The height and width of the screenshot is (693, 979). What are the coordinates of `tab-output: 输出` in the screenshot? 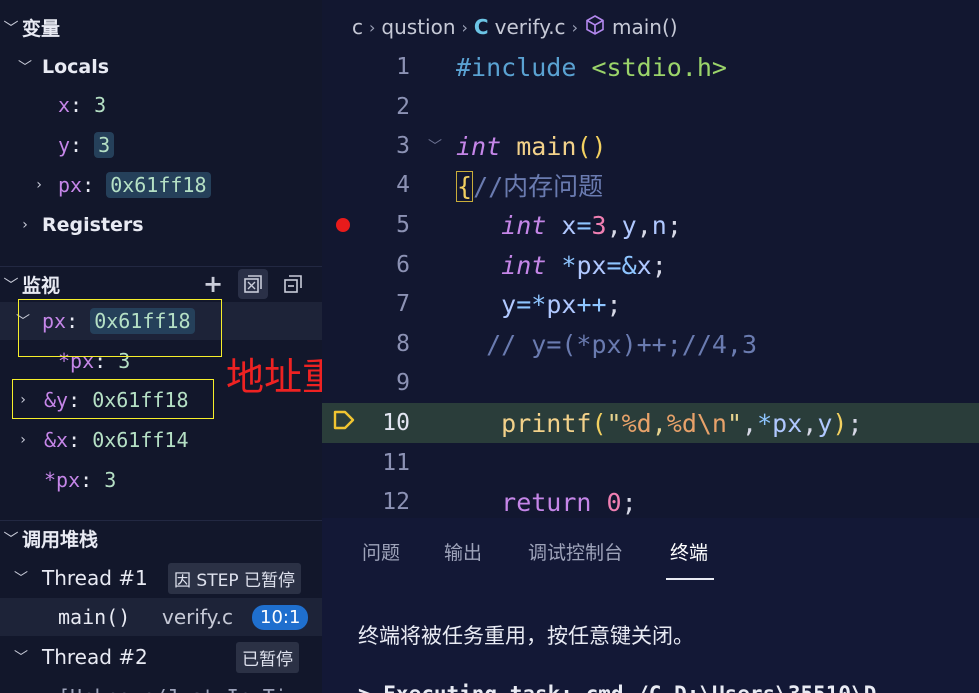 It's located at (463, 551).